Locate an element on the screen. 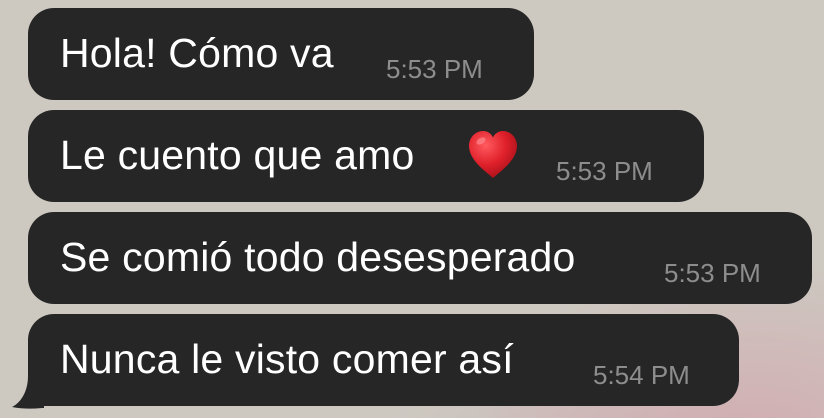 Image resolution: width=824 pixels, height=418 pixels. message-timestamp: 5:54 PM is located at coordinates (641, 375).